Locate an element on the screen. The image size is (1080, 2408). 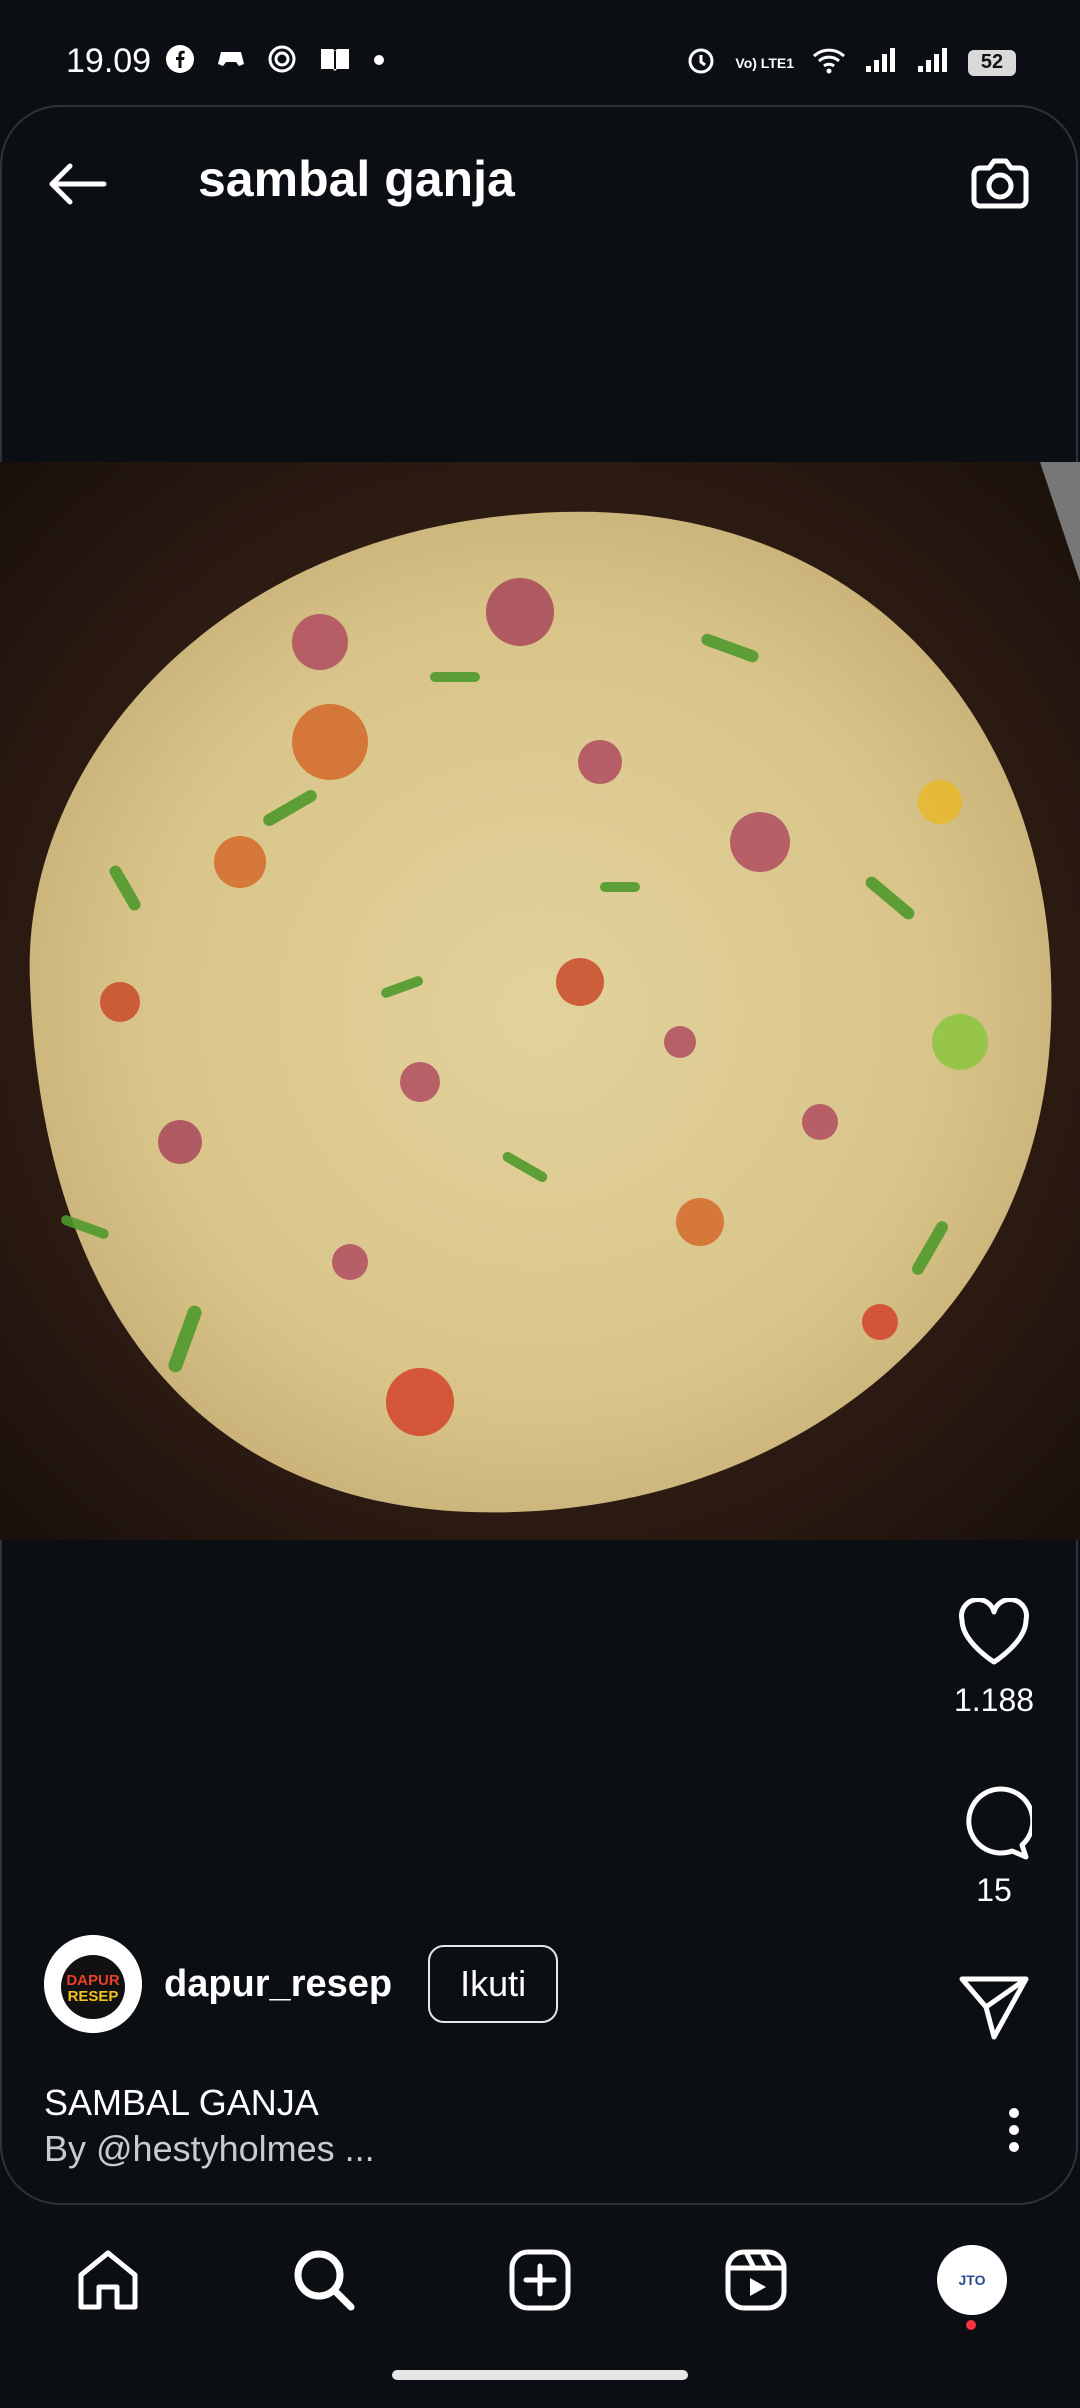
dot-icon is located at coordinates (379, 62).